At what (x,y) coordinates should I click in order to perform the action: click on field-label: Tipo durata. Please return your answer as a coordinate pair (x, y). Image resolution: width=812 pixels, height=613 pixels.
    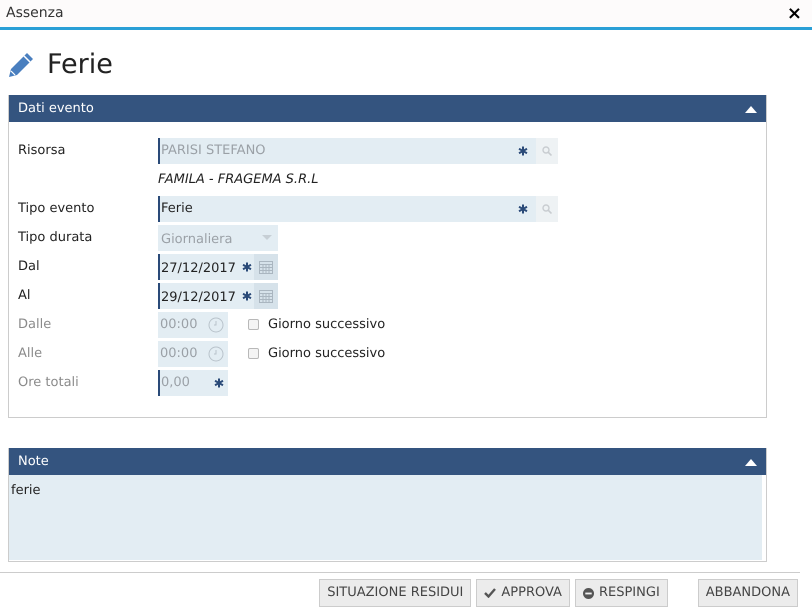
    Looking at the image, I should click on (56, 237).